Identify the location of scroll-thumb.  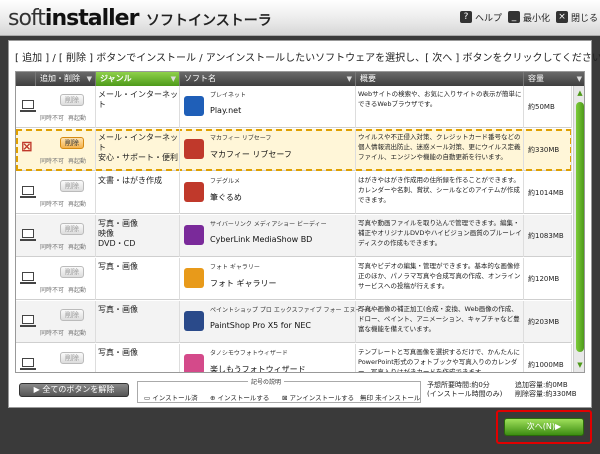
(580, 227).